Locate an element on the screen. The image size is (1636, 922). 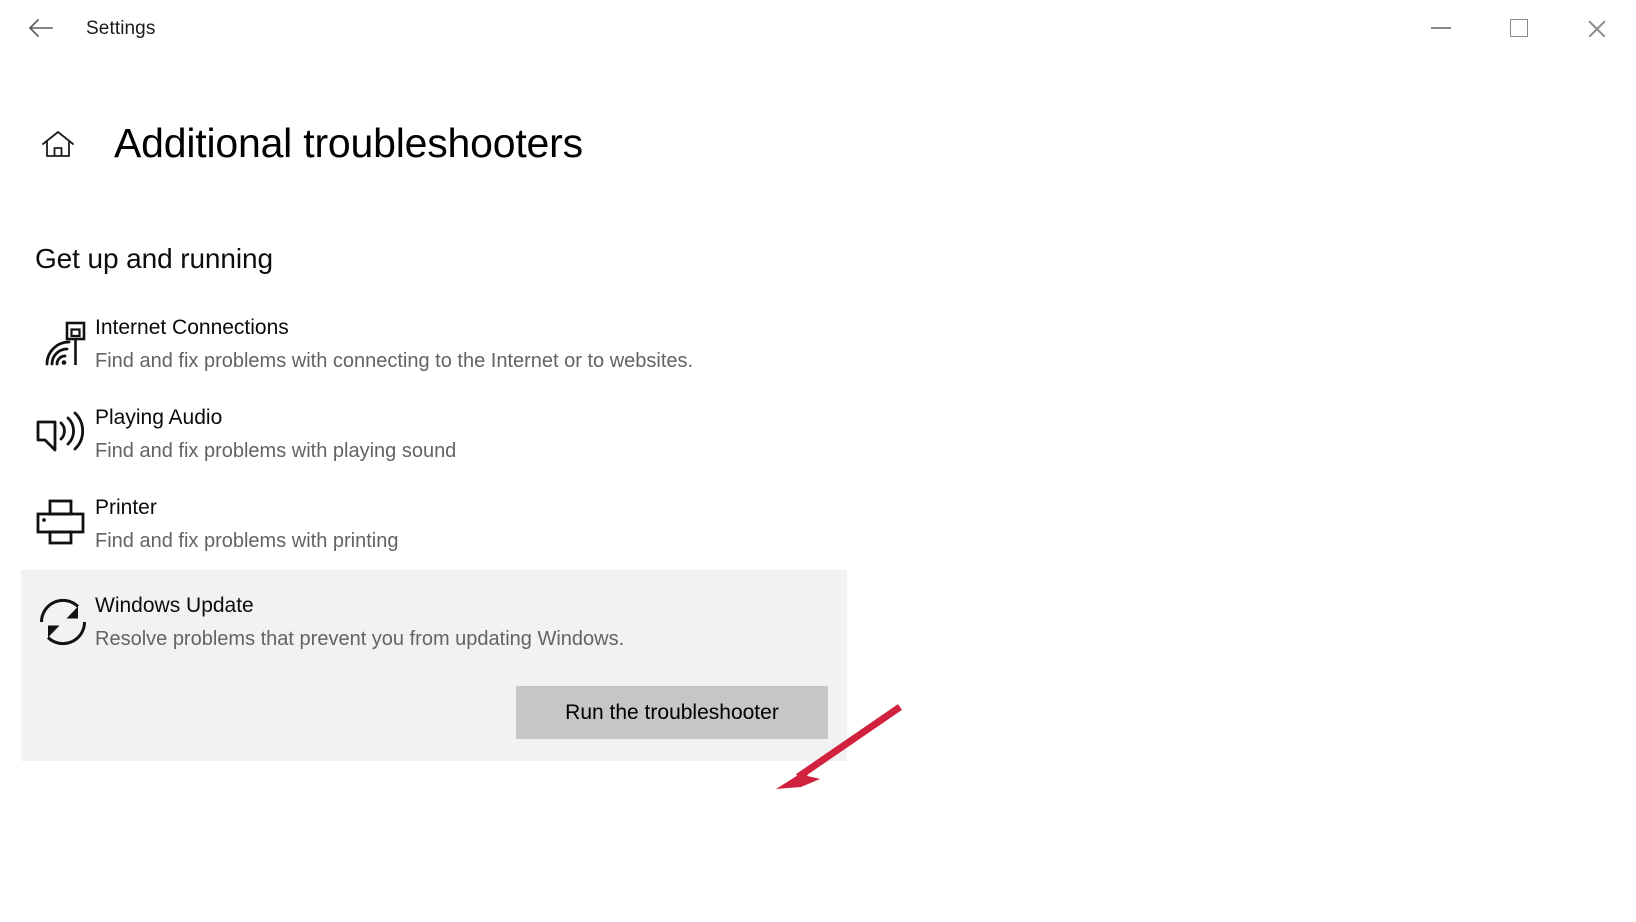
home-icon is located at coordinates (58, 144).